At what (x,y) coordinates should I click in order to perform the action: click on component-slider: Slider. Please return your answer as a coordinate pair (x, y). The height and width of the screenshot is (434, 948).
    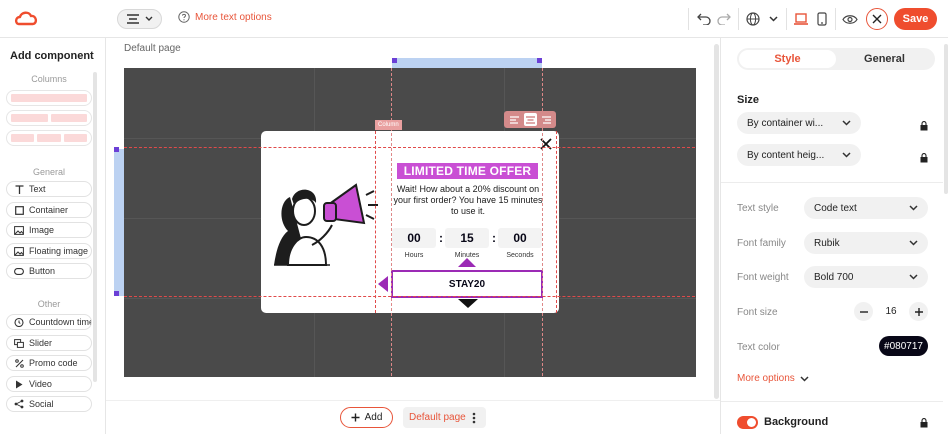
    Looking at the image, I should click on (49, 343).